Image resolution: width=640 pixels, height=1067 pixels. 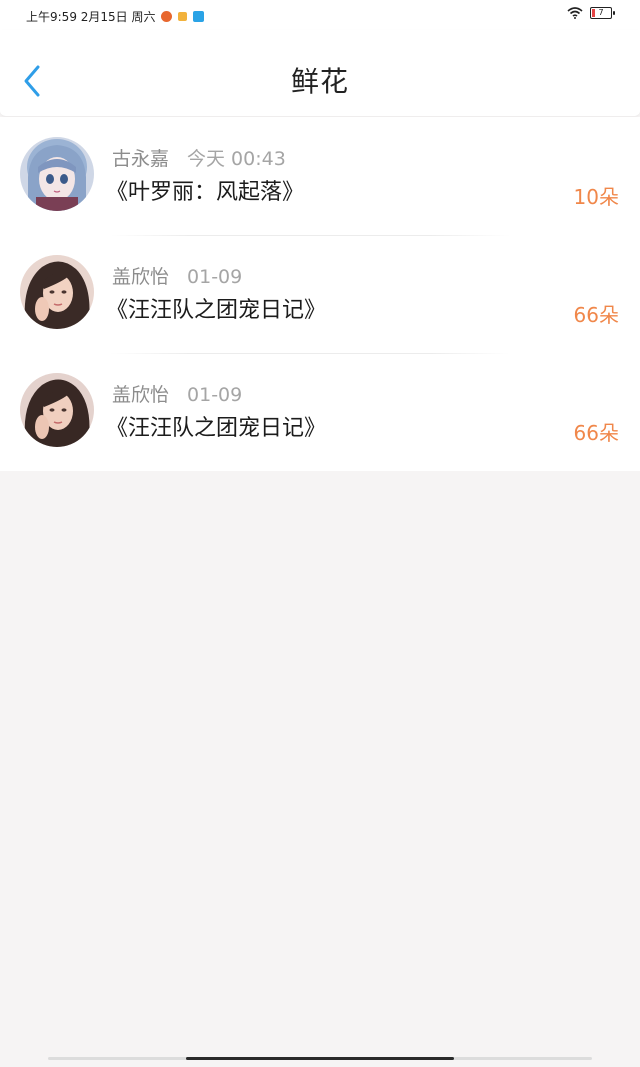 What do you see at coordinates (141, 159) in the screenshot?
I see `user-name: 古永嘉` at bounding box center [141, 159].